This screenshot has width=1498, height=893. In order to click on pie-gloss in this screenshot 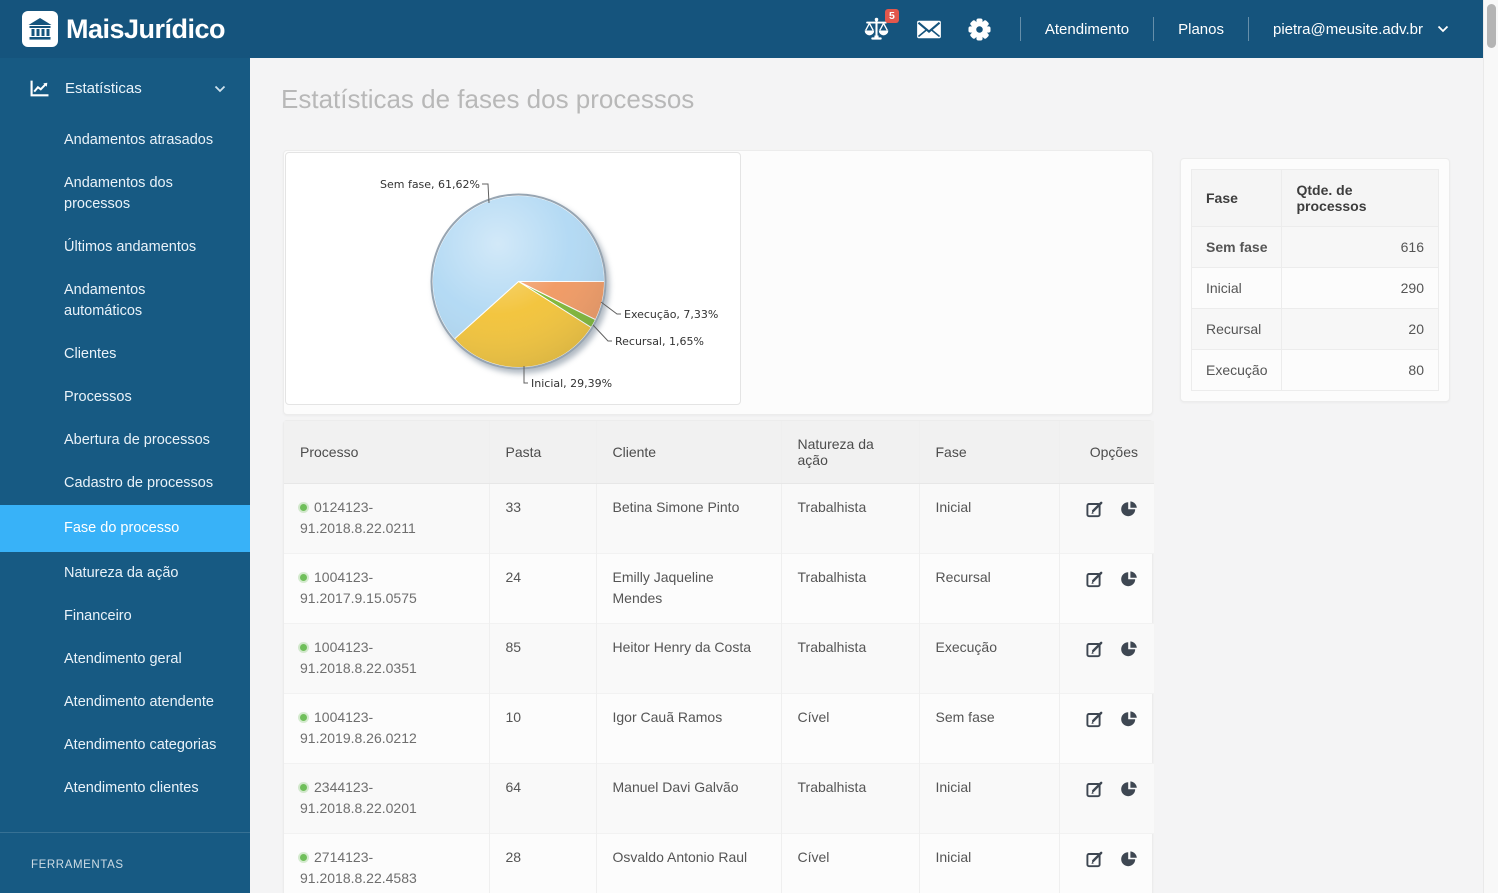, I will do `click(518, 281)`.